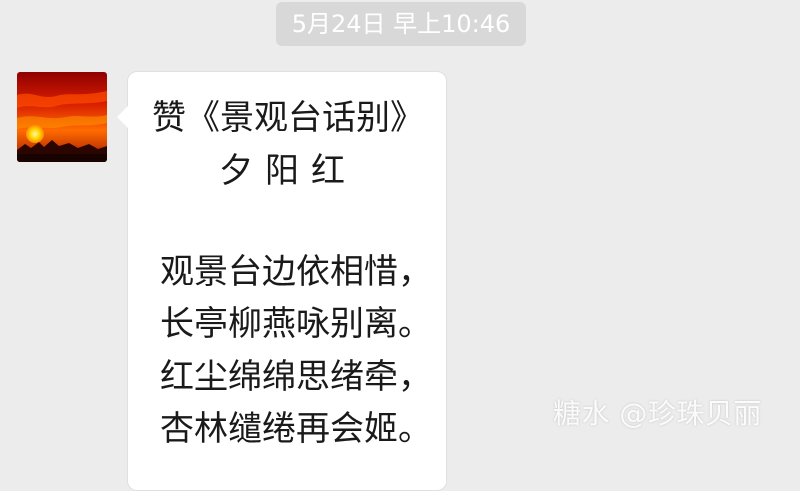 This screenshot has width=800, height=491. I want to click on poem-line: 杏林缱绻再会姬。, so click(296, 429).